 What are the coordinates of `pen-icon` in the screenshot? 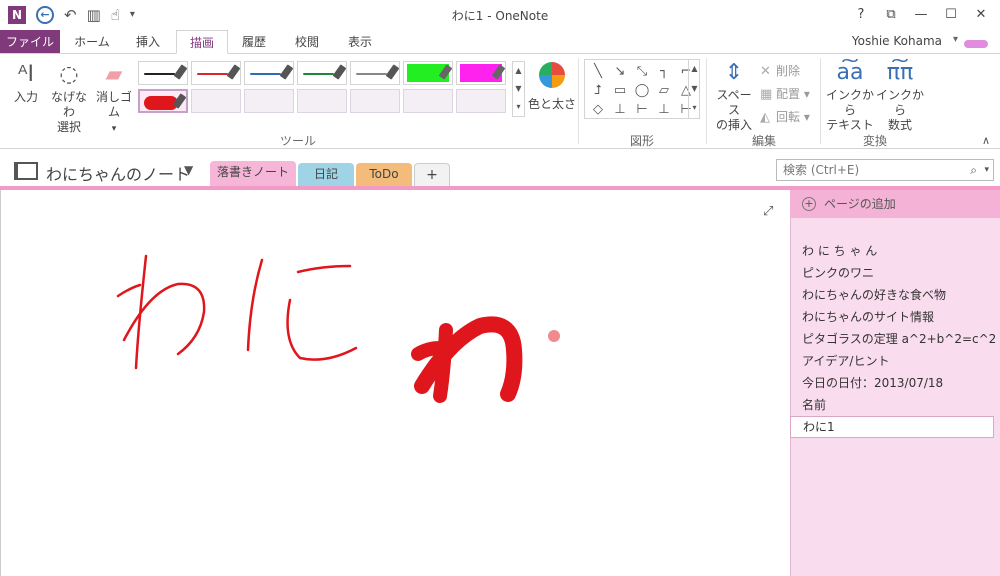 It's located at (392, 72).